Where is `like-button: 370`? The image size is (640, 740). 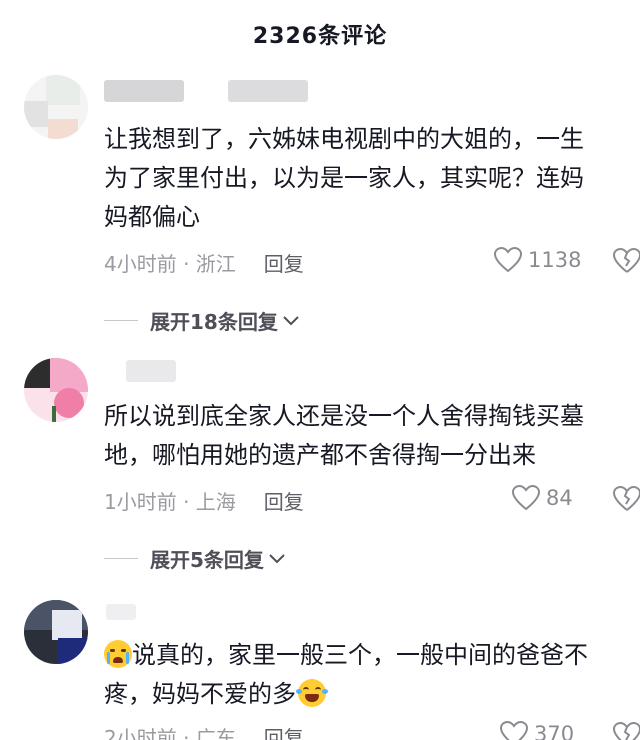
like-button: 370 is located at coordinates (537, 730).